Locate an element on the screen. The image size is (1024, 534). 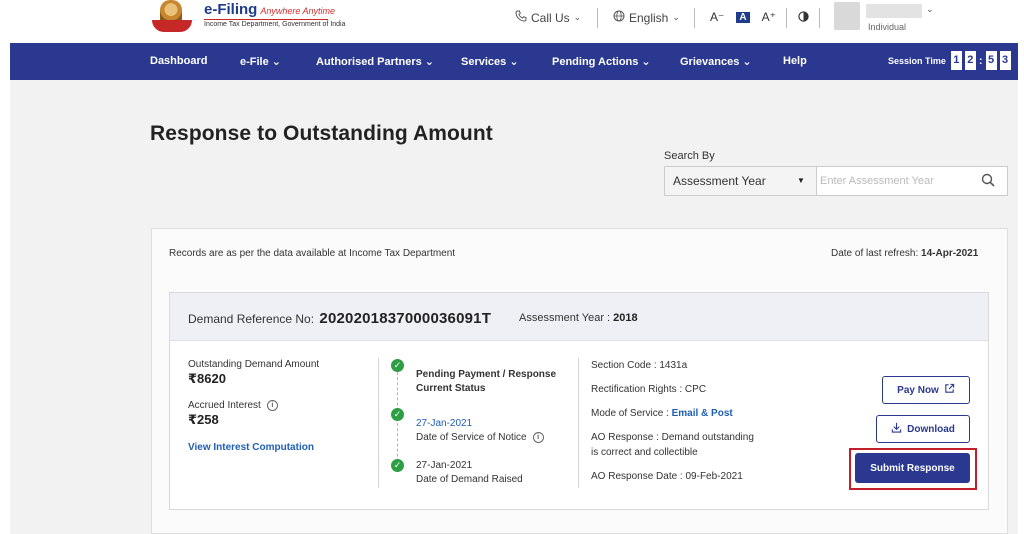
session-timer: Session Time 1 2 : 5 3 is located at coordinates (949, 60).